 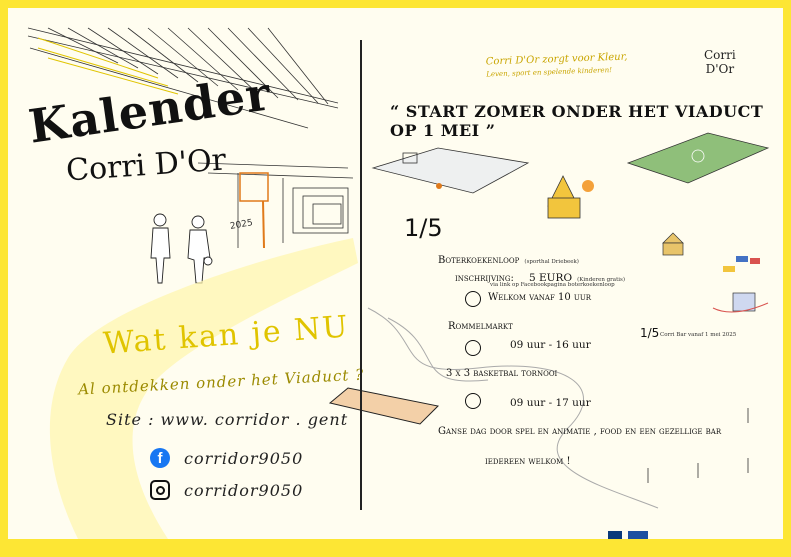 I want to click on basket-title: 3 x 3 basketbal tornooi, so click(x=502, y=373).